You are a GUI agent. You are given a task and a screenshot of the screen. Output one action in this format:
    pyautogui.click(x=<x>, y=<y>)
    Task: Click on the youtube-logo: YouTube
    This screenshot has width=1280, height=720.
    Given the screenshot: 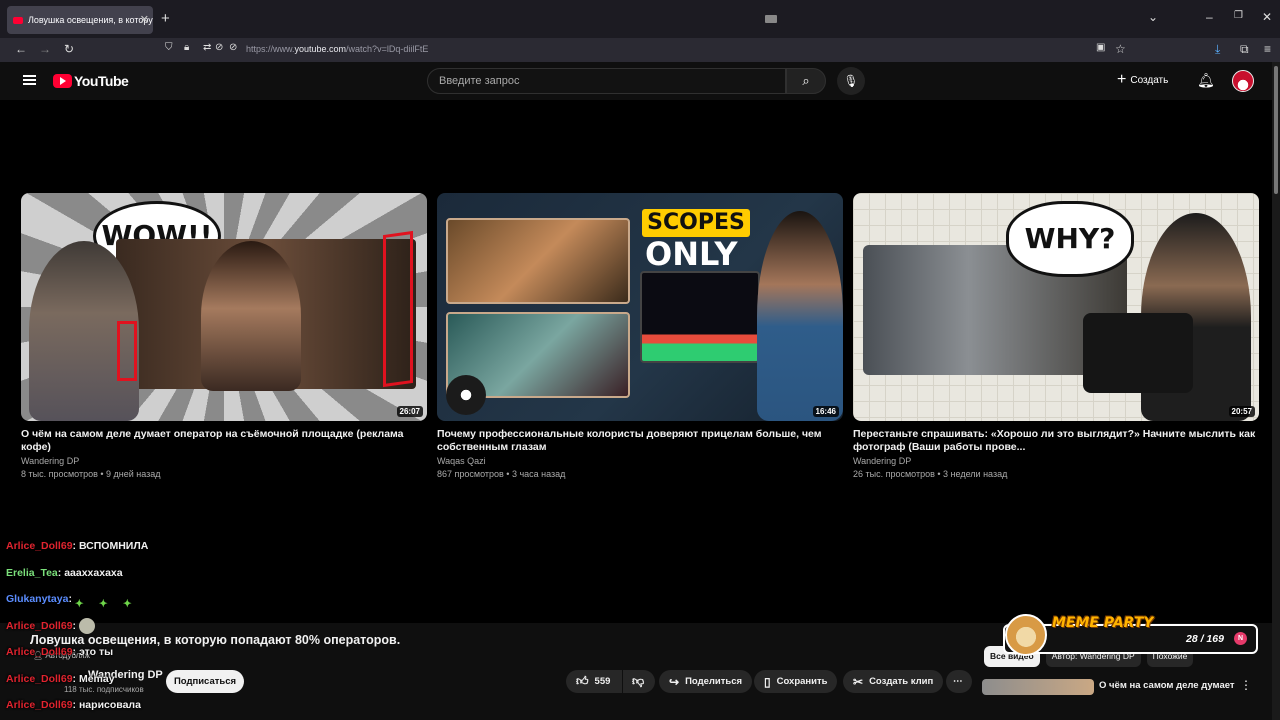 What is the action you would take?
    pyautogui.click(x=91, y=81)
    